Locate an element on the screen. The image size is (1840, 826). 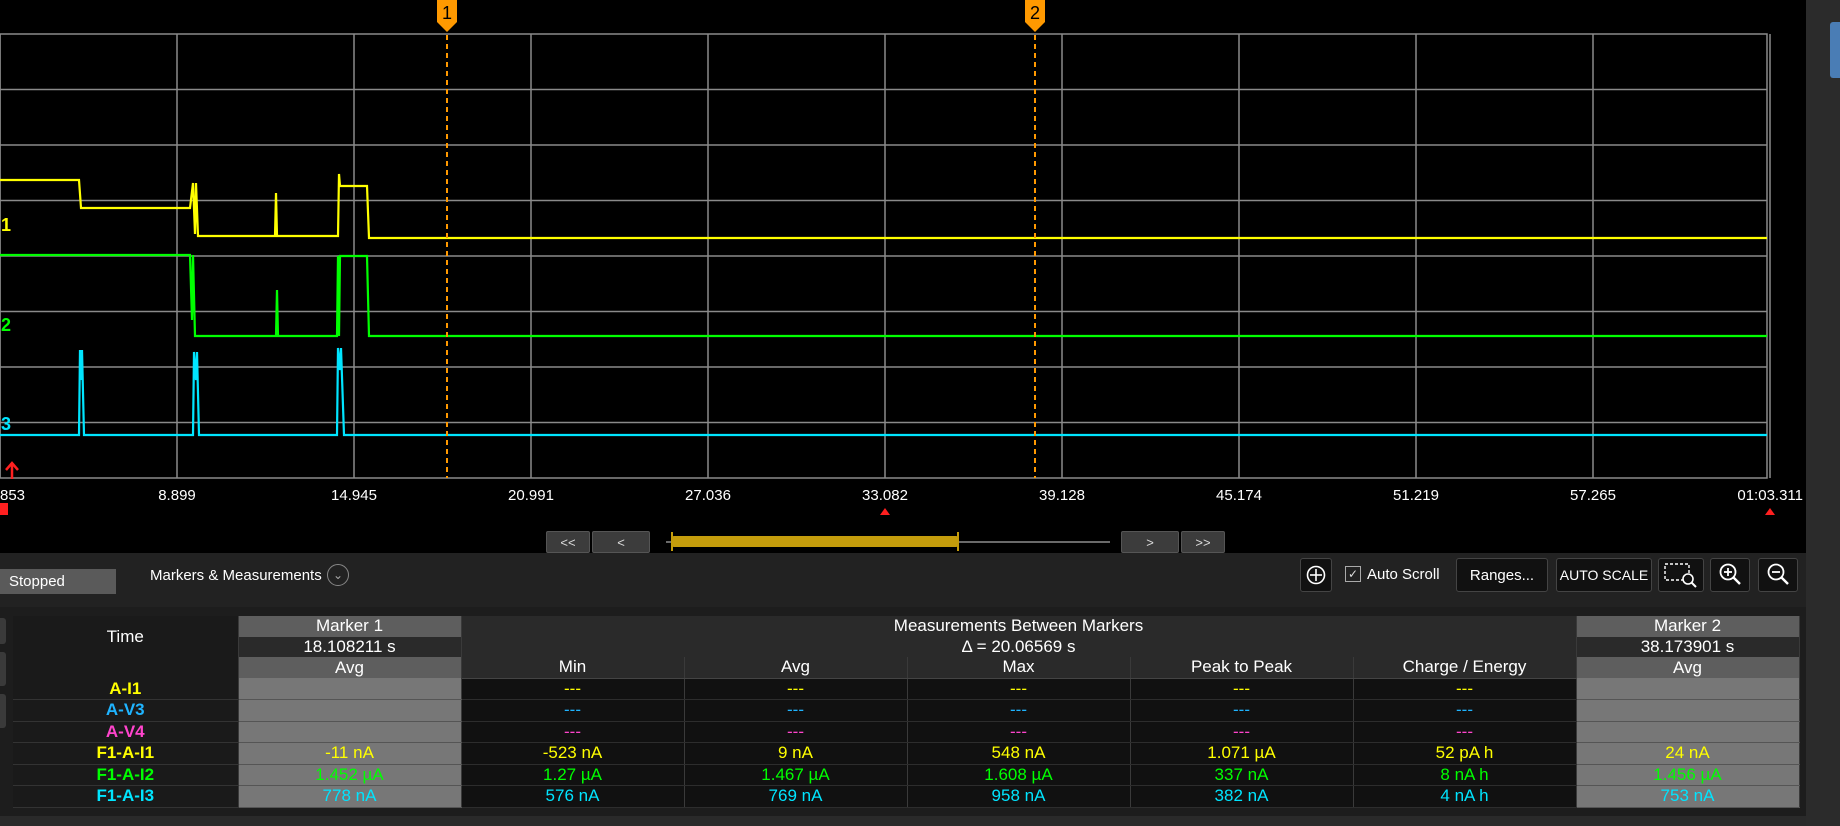
x-tick-label: 8.899 is located at coordinates (177, 495).